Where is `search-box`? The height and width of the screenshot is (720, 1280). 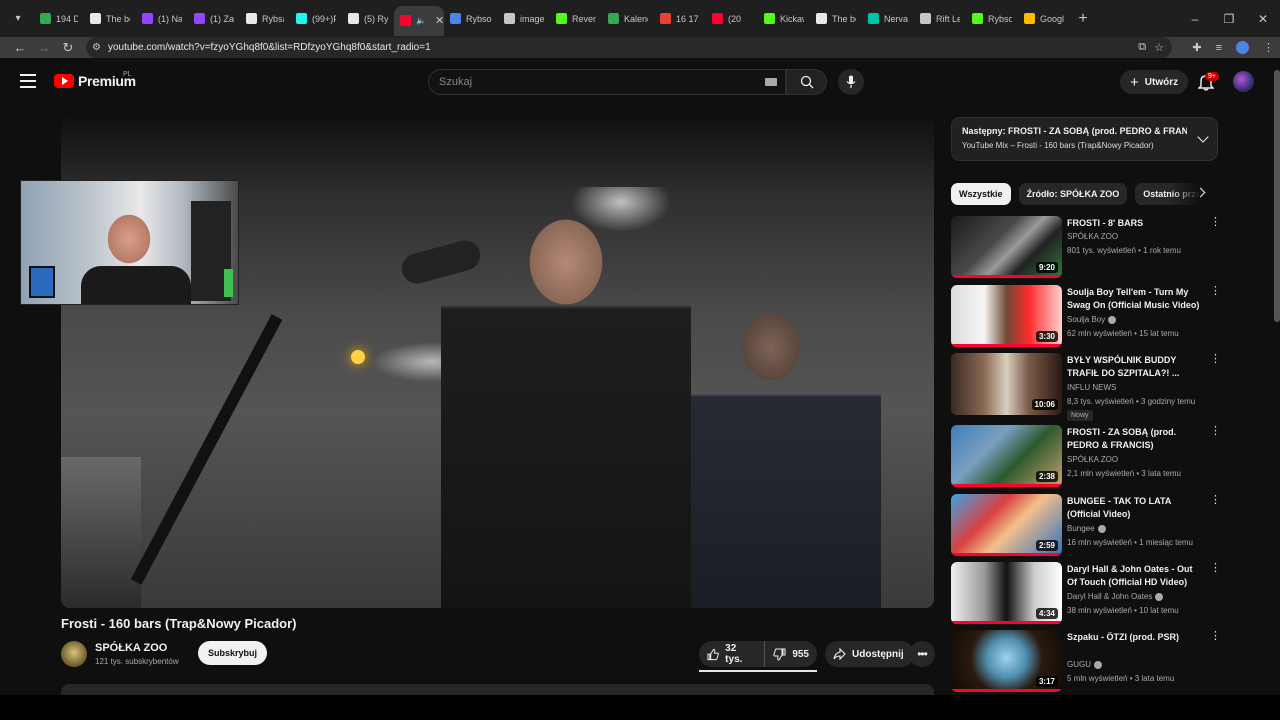
search-box is located at coordinates (607, 82).